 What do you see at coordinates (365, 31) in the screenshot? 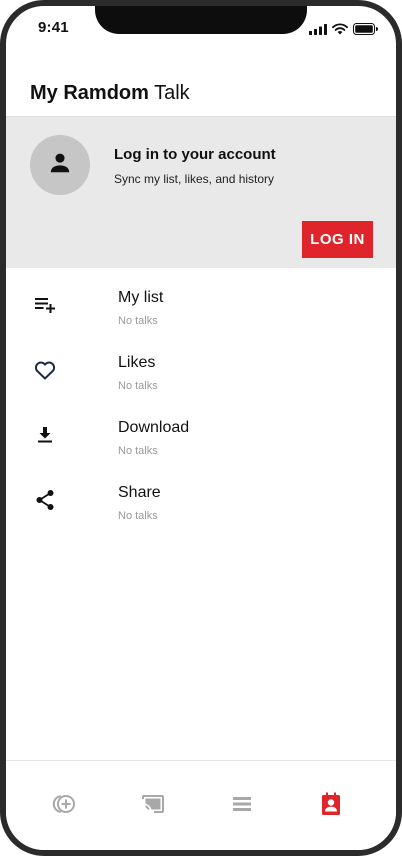
I see `battery-icon` at bounding box center [365, 31].